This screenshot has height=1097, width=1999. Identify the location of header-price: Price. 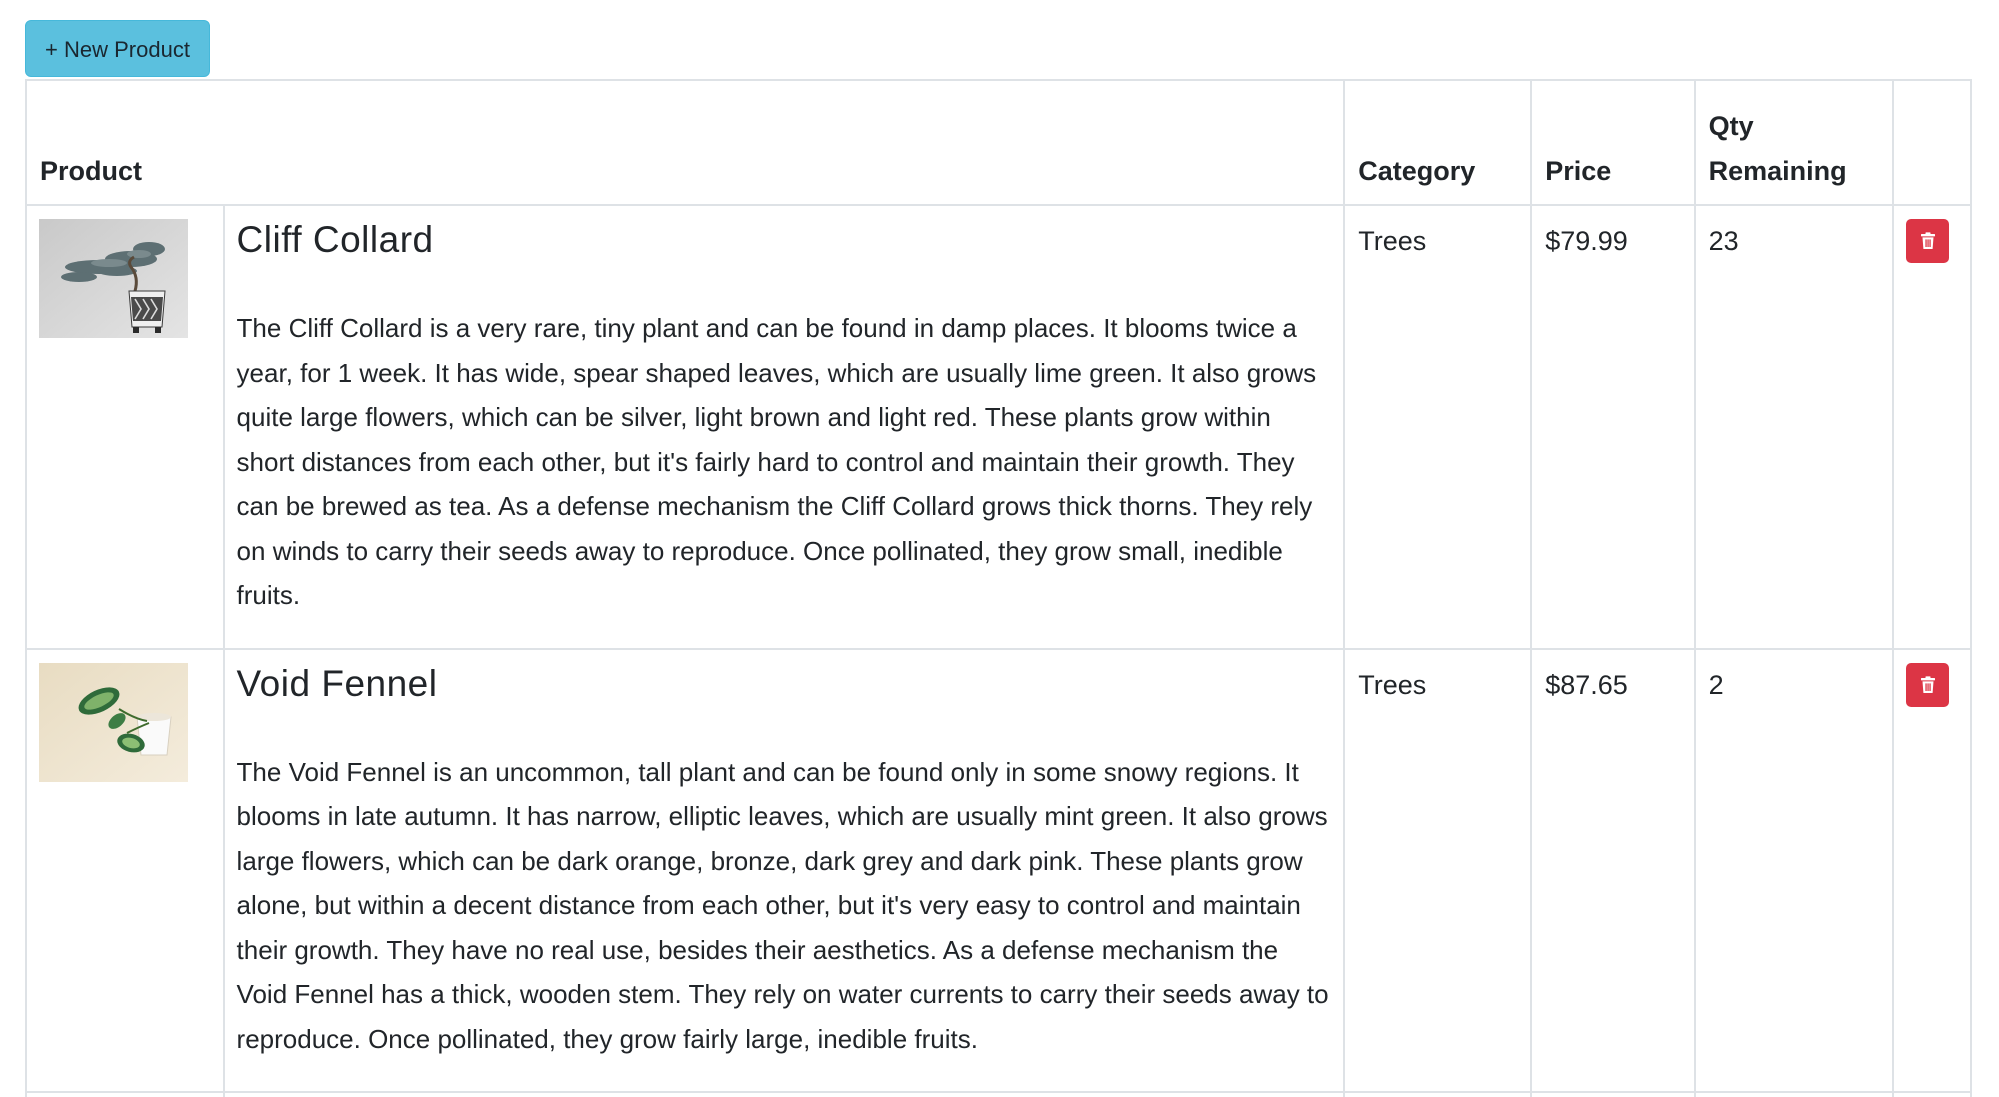
(1613, 142).